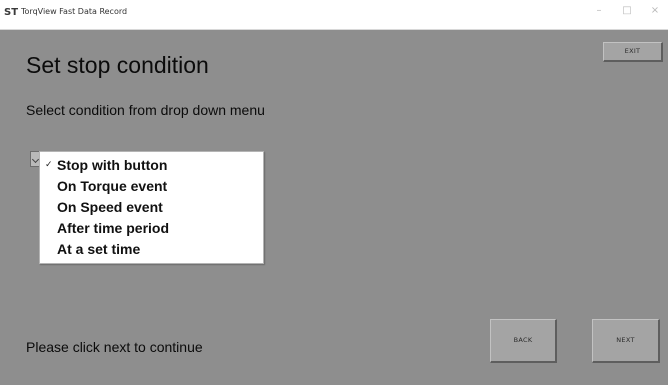 This screenshot has height=385, width=668. What do you see at coordinates (151, 249) in the screenshot?
I see `menu-item-at-a-set-time: At a set time` at bounding box center [151, 249].